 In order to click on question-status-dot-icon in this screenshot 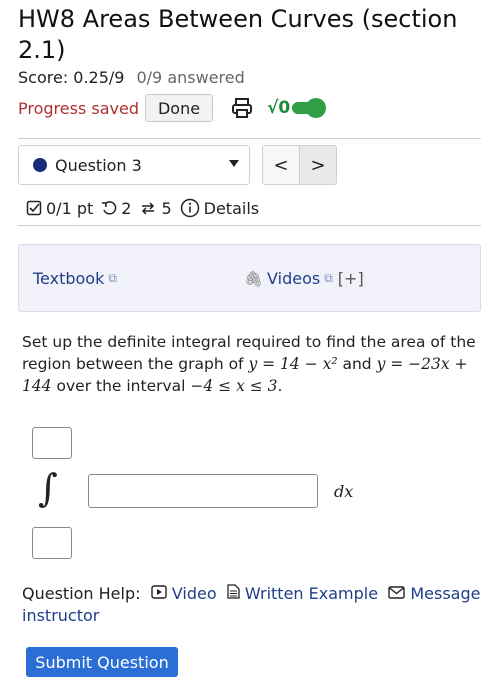, I will do `click(40, 165)`.